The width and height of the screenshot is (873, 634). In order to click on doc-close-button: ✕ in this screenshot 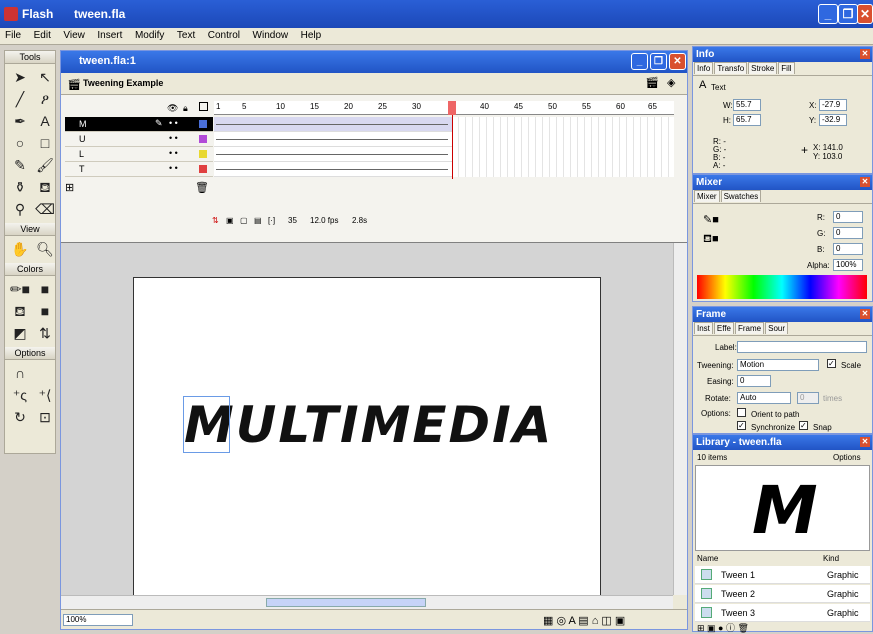, I will do `click(677, 61)`.